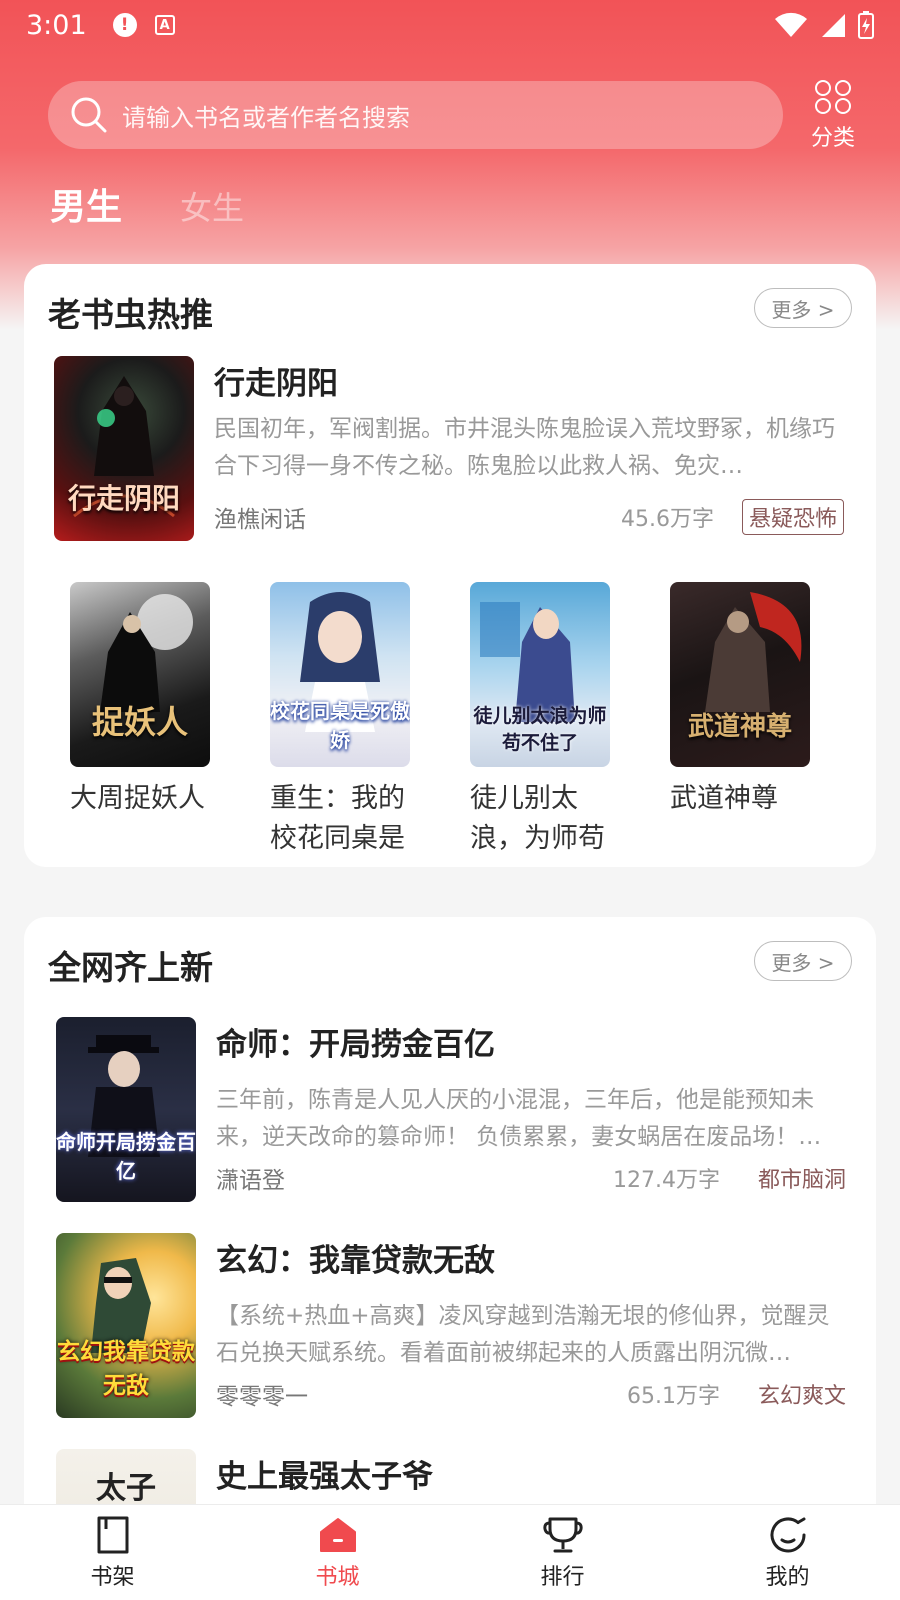 The height and width of the screenshot is (1600, 900). What do you see at coordinates (123, 498) in the screenshot?
I see `cover-text: 行走阴阳` at bounding box center [123, 498].